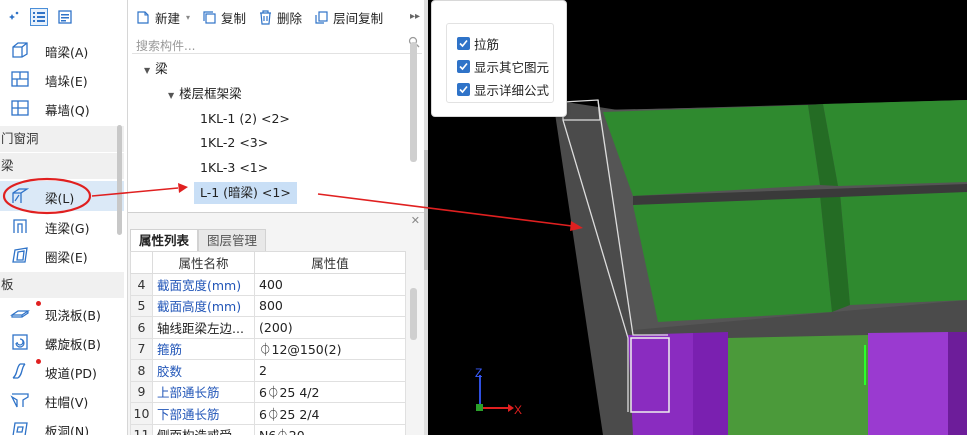 Image resolution: width=967 pixels, height=435 pixels. I want to click on copy-button-label: 复制, so click(234, 18).